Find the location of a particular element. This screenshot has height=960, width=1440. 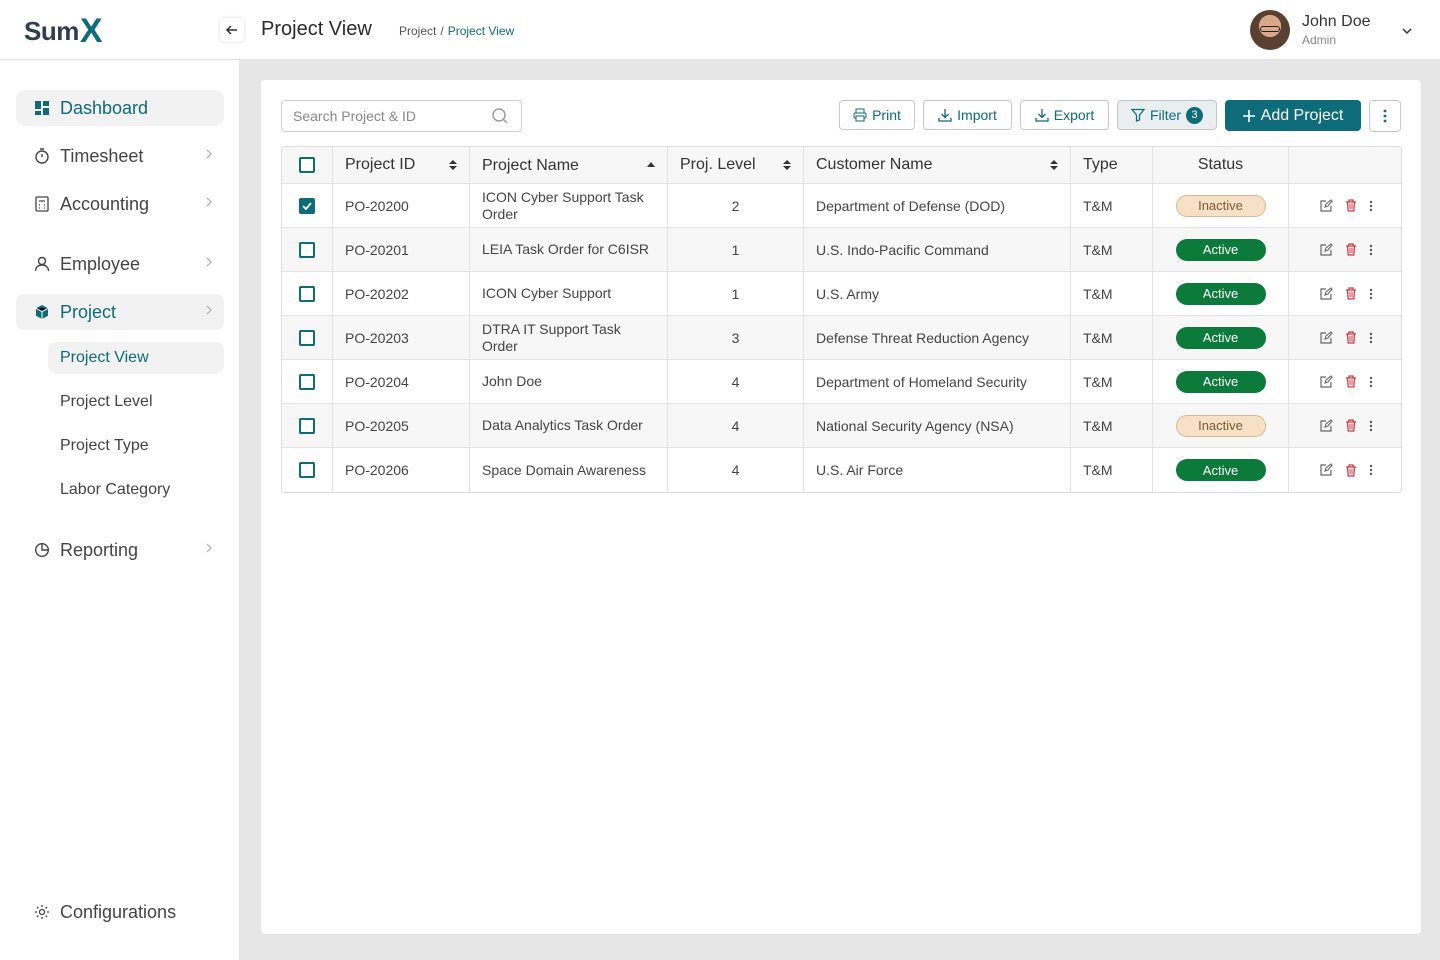

sidebar-subitem-labor-category: Labor Category is located at coordinates (136, 490).